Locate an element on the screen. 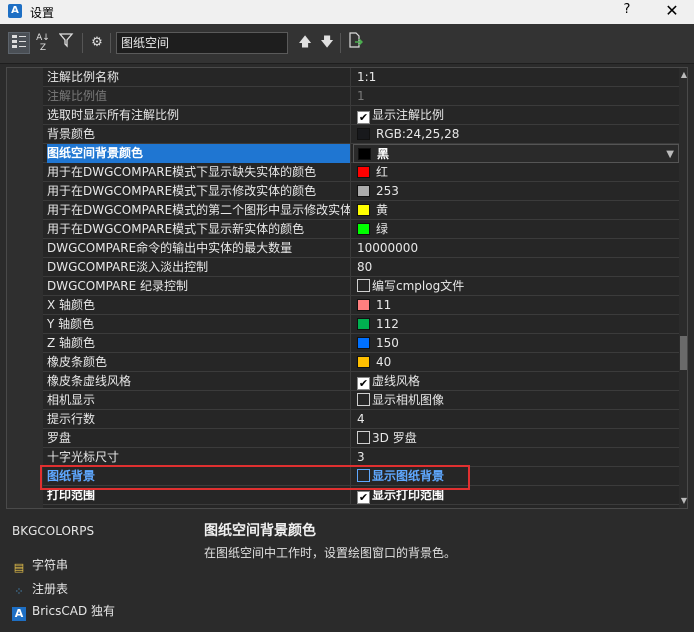  property-name: Y 轴颜色 is located at coordinates (199, 324).